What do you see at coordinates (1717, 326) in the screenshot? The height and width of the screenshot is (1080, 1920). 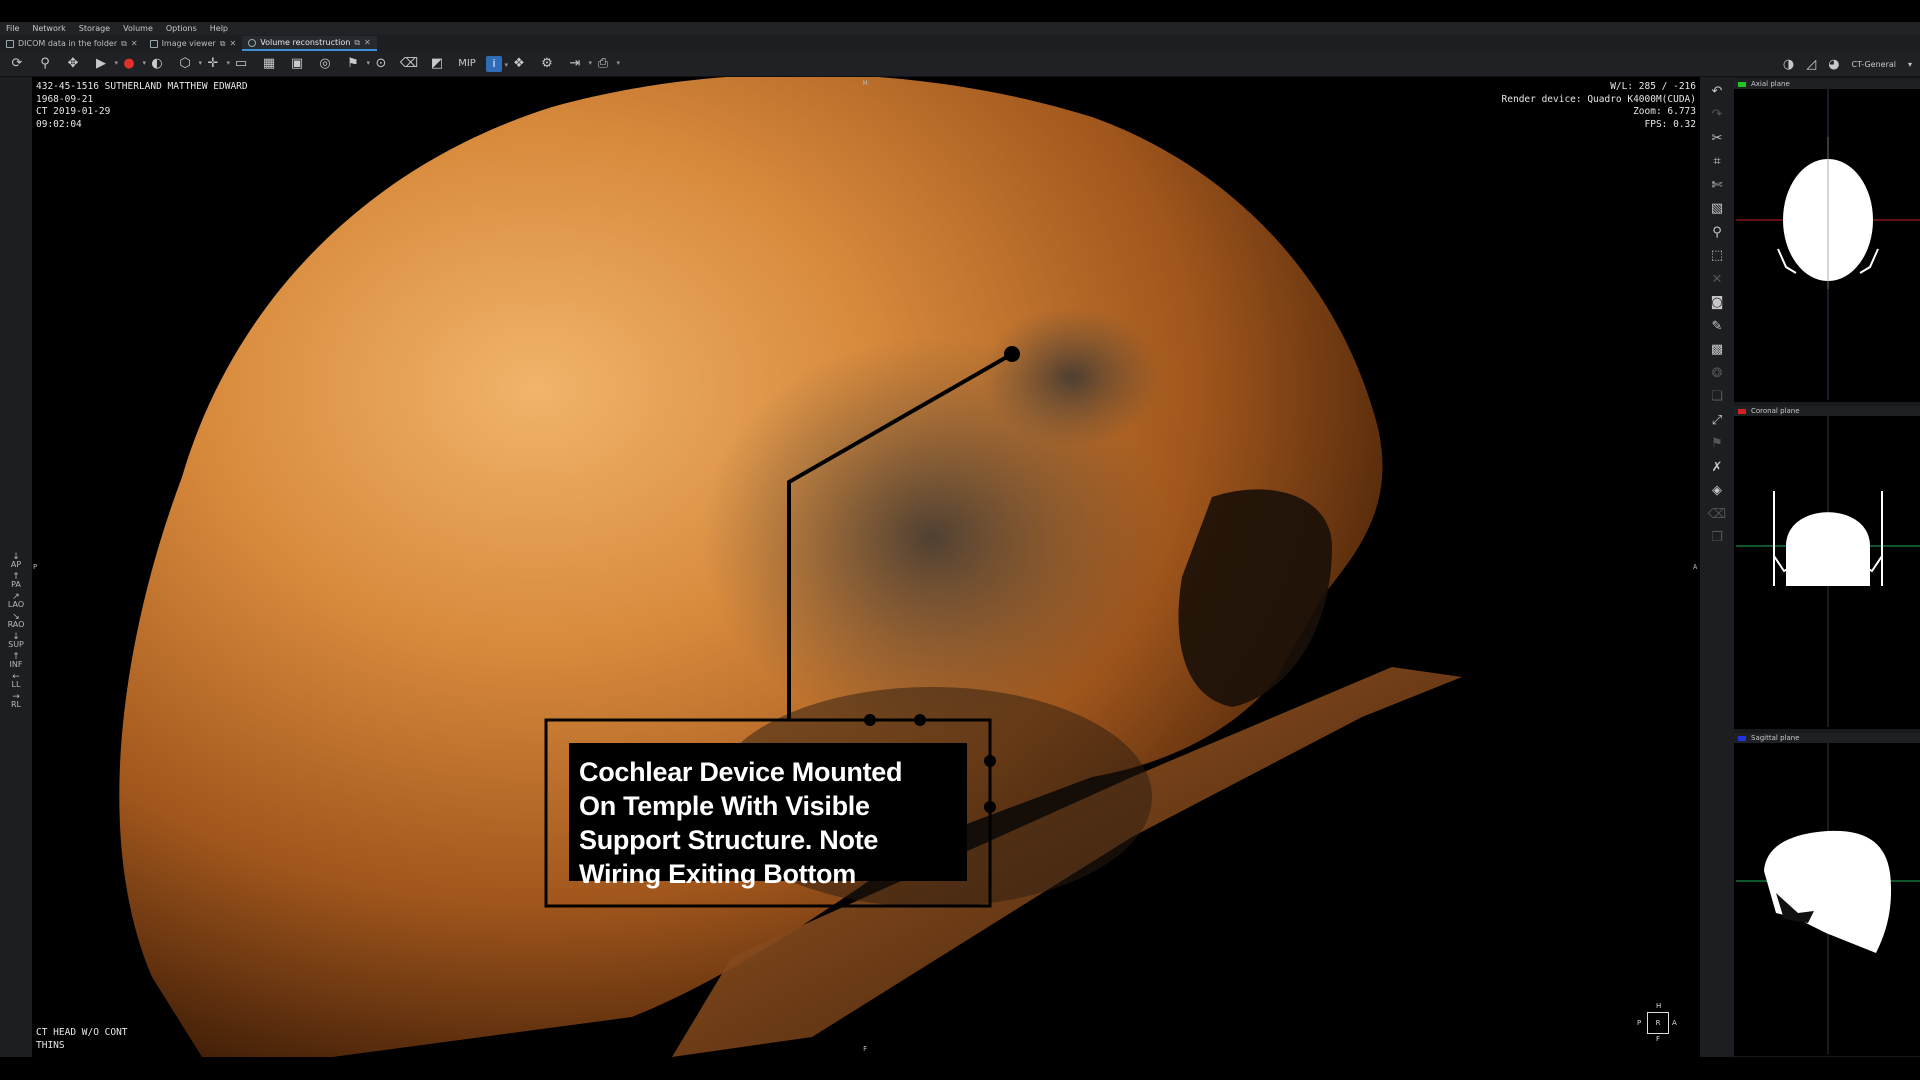 I see `brush-icon: ✎` at bounding box center [1717, 326].